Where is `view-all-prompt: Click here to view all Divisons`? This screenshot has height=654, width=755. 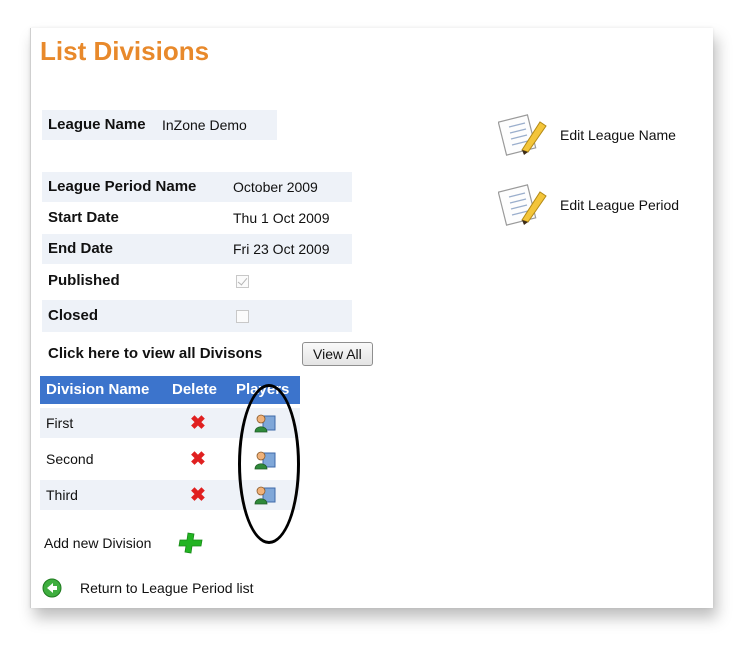
view-all-prompt: Click here to view all Divisons is located at coordinates (155, 353).